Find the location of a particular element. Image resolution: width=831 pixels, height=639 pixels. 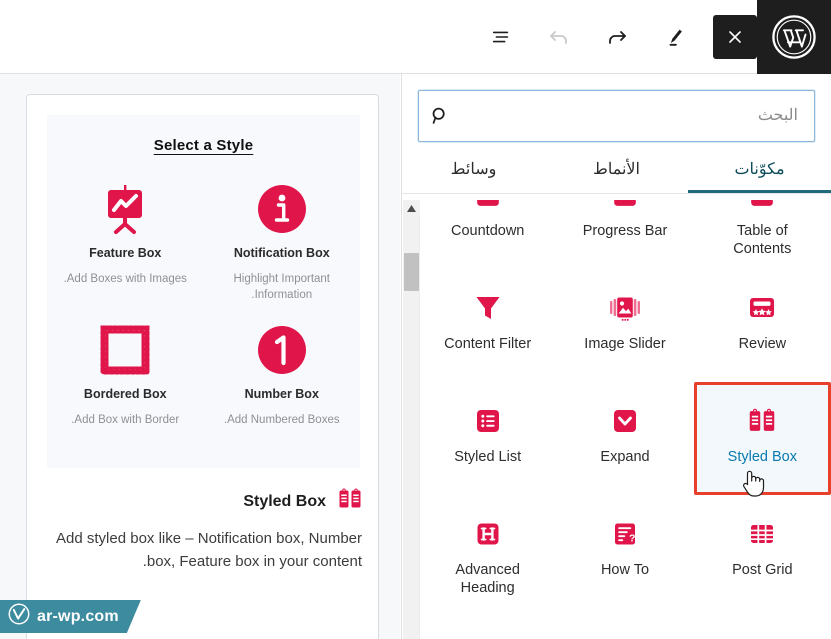

block-item-styled-box: Styled Box is located at coordinates (762, 438).